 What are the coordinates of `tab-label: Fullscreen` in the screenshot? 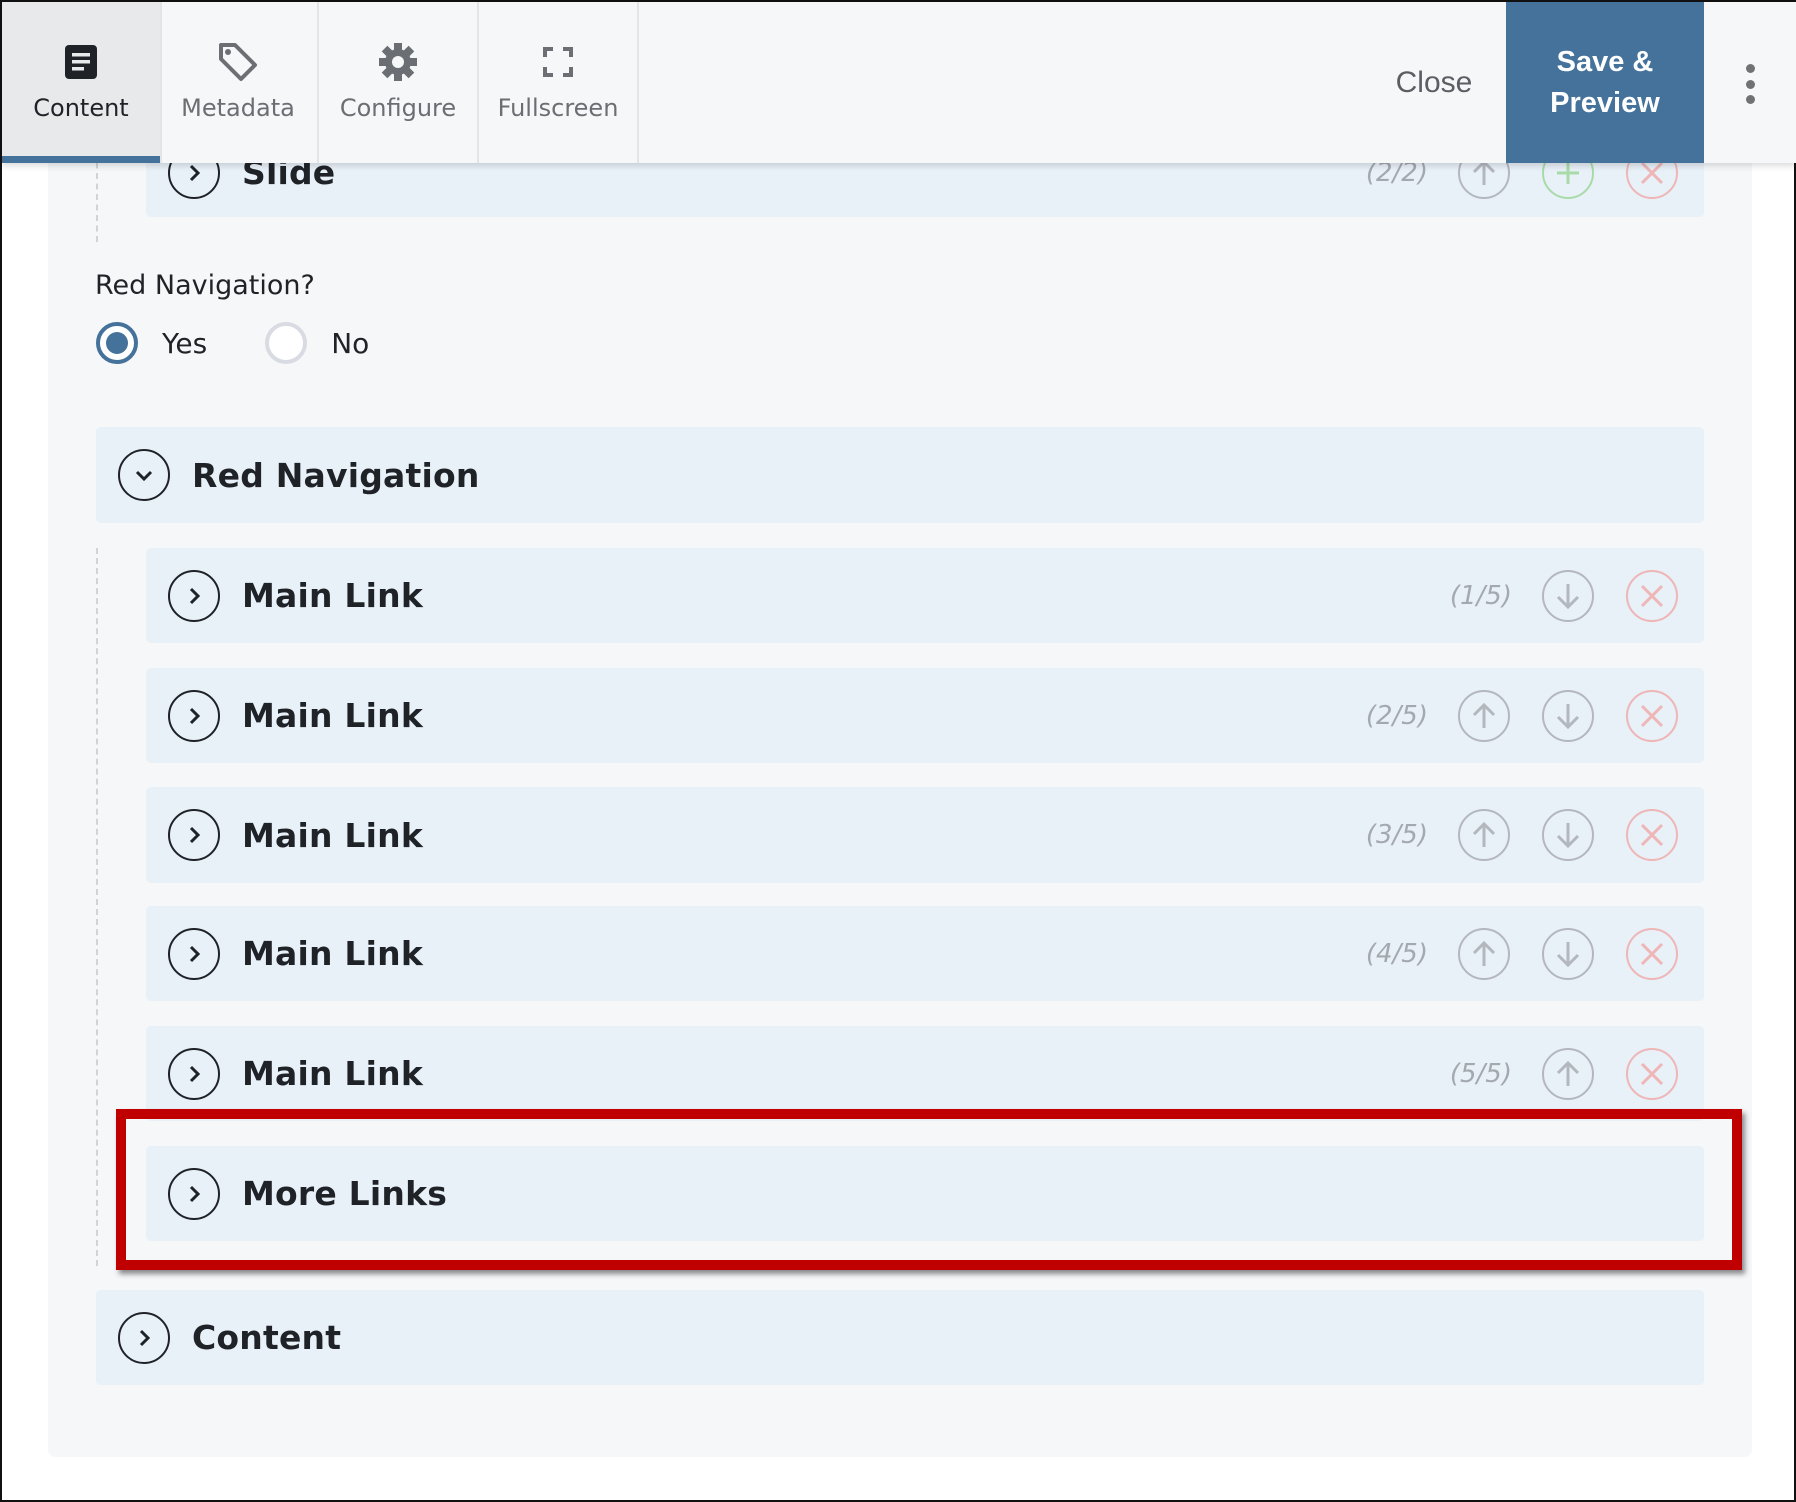 It's located at (558, 108).